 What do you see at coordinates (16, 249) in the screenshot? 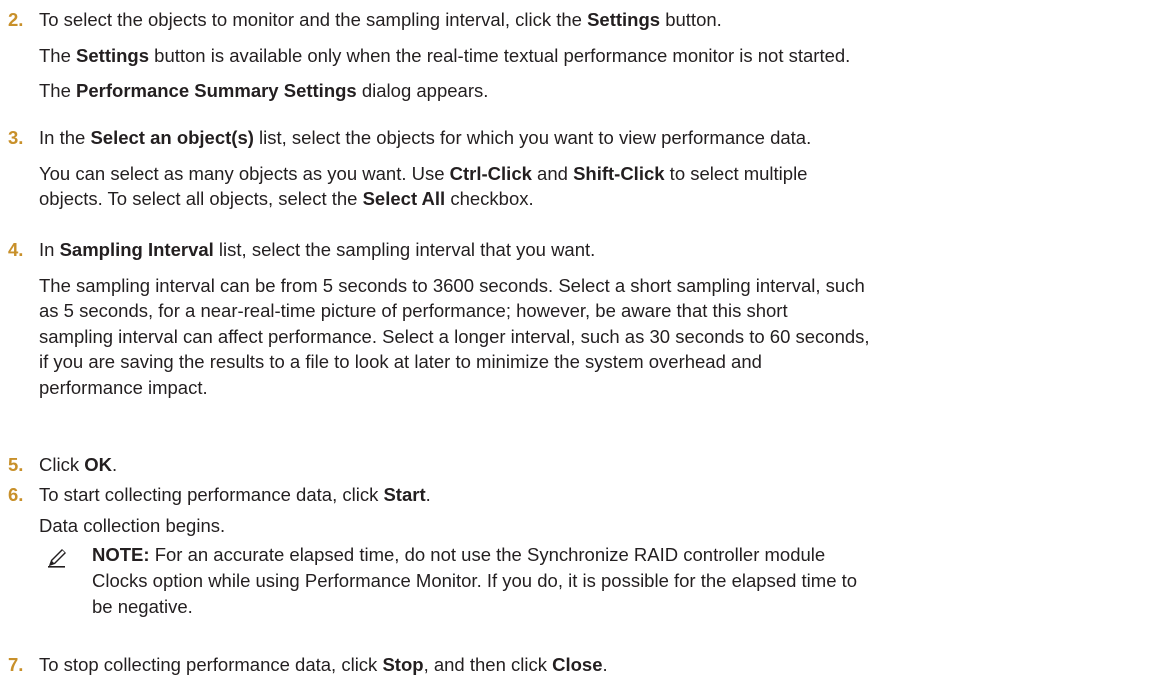
I see `step-number: 4.` at bounding box center [16, 249].